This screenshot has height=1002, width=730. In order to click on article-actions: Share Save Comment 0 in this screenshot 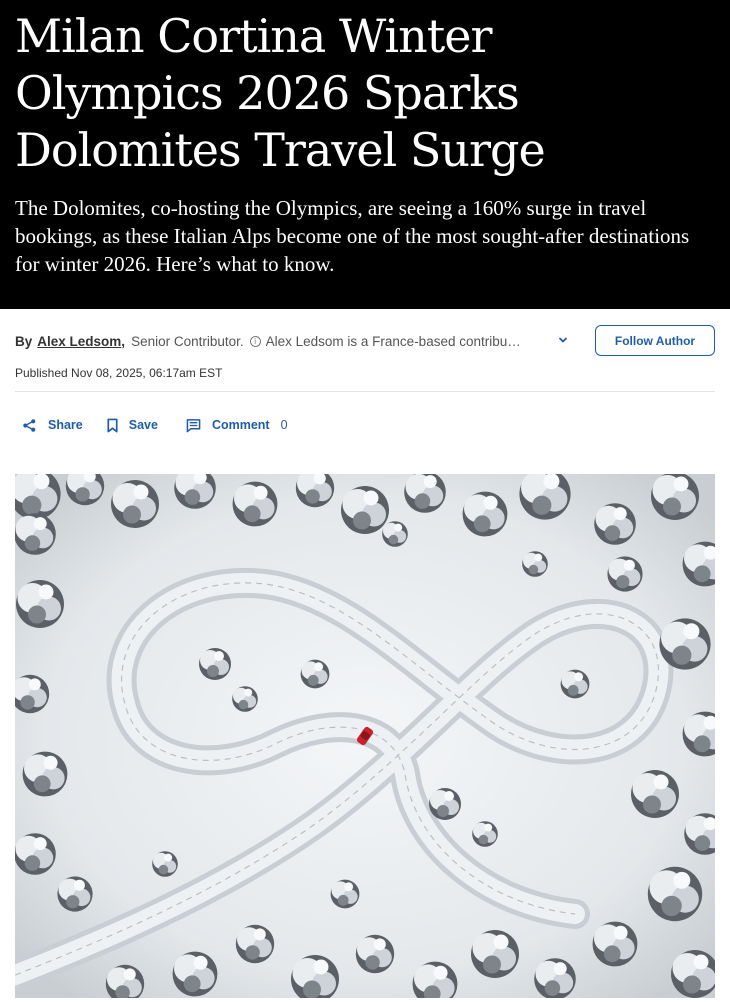, I will do `click(155, 425)`.